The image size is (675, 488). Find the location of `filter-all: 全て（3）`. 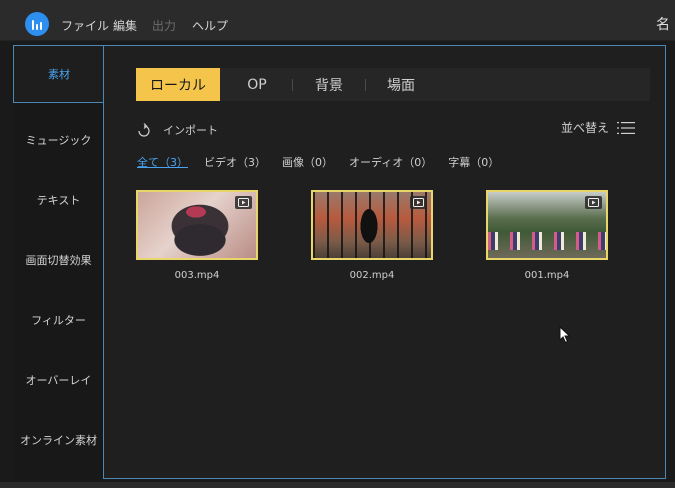

filter-all: 全て（3） is located at coordinates (162, 162).